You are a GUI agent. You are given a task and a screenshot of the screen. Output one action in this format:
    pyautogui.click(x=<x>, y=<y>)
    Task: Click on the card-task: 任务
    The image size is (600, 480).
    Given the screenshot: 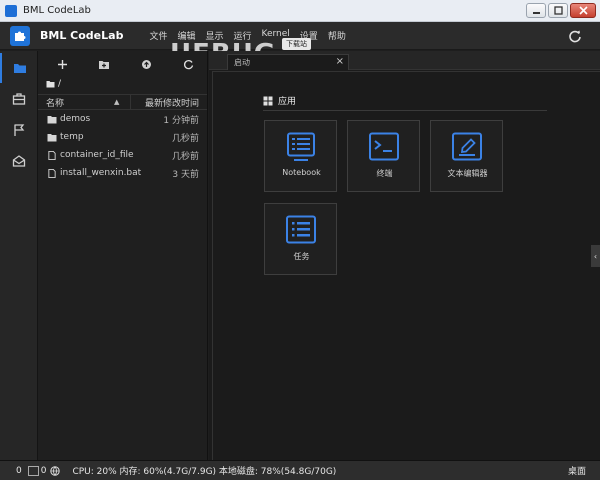 What is the action you would take?
    pyautogui.click(x=300, y=239)
    